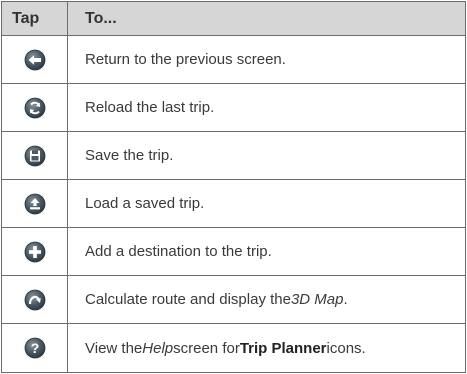  What do you see at coordinates (35, 18) in the screenshot?
I see `header-tap: Tap` at bounding box center [35, 18].